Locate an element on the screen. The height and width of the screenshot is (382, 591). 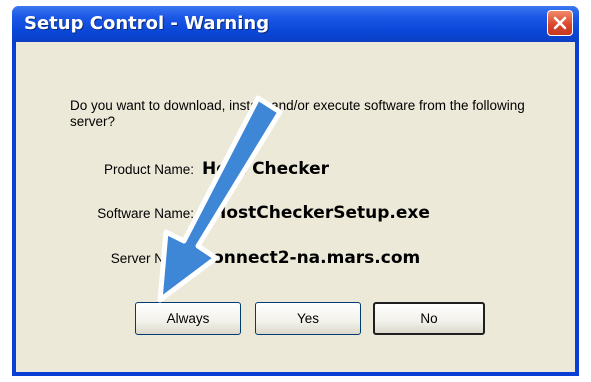
yes-button: Yes is located at coordinates (308, 318).